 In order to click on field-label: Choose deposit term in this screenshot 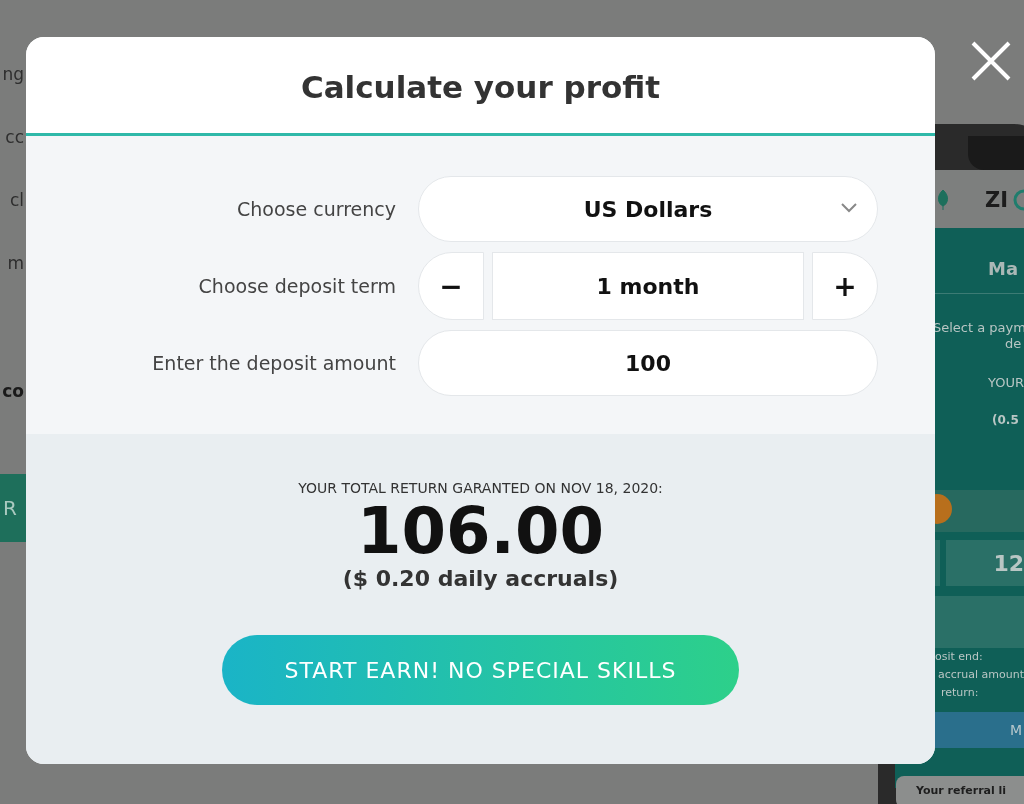, I will do `click(296, 286)`.